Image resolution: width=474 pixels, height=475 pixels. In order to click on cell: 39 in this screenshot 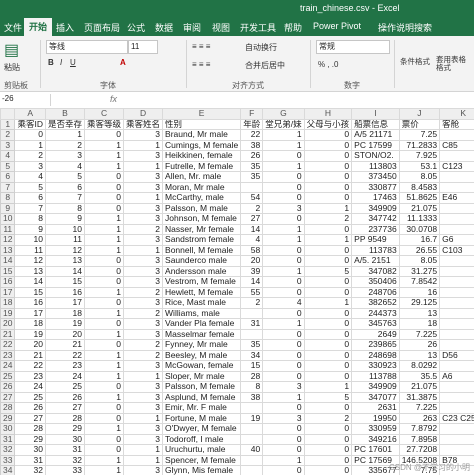, I will do `click(252, 271)`.